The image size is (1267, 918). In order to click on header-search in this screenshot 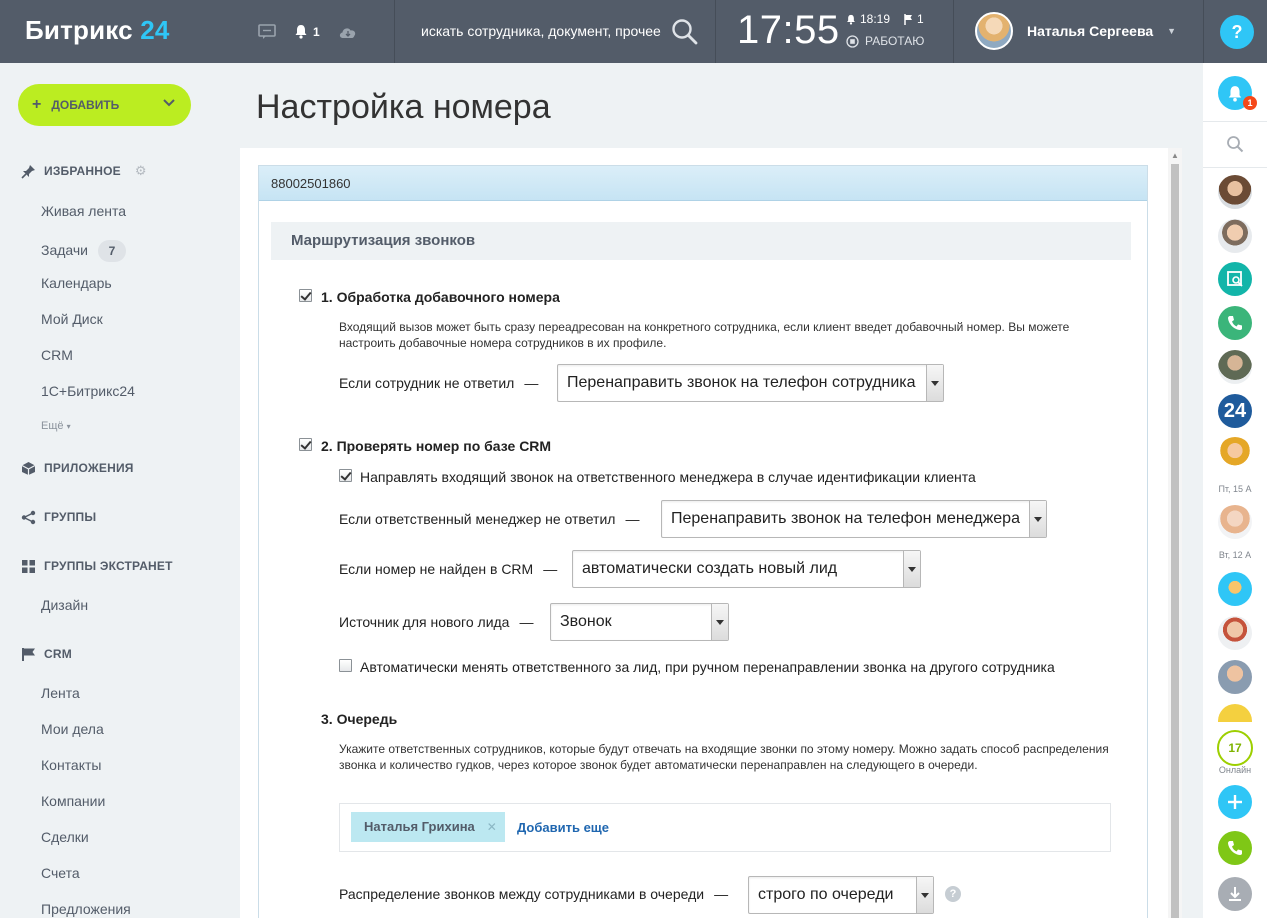, I will do `click(555, 31)`.